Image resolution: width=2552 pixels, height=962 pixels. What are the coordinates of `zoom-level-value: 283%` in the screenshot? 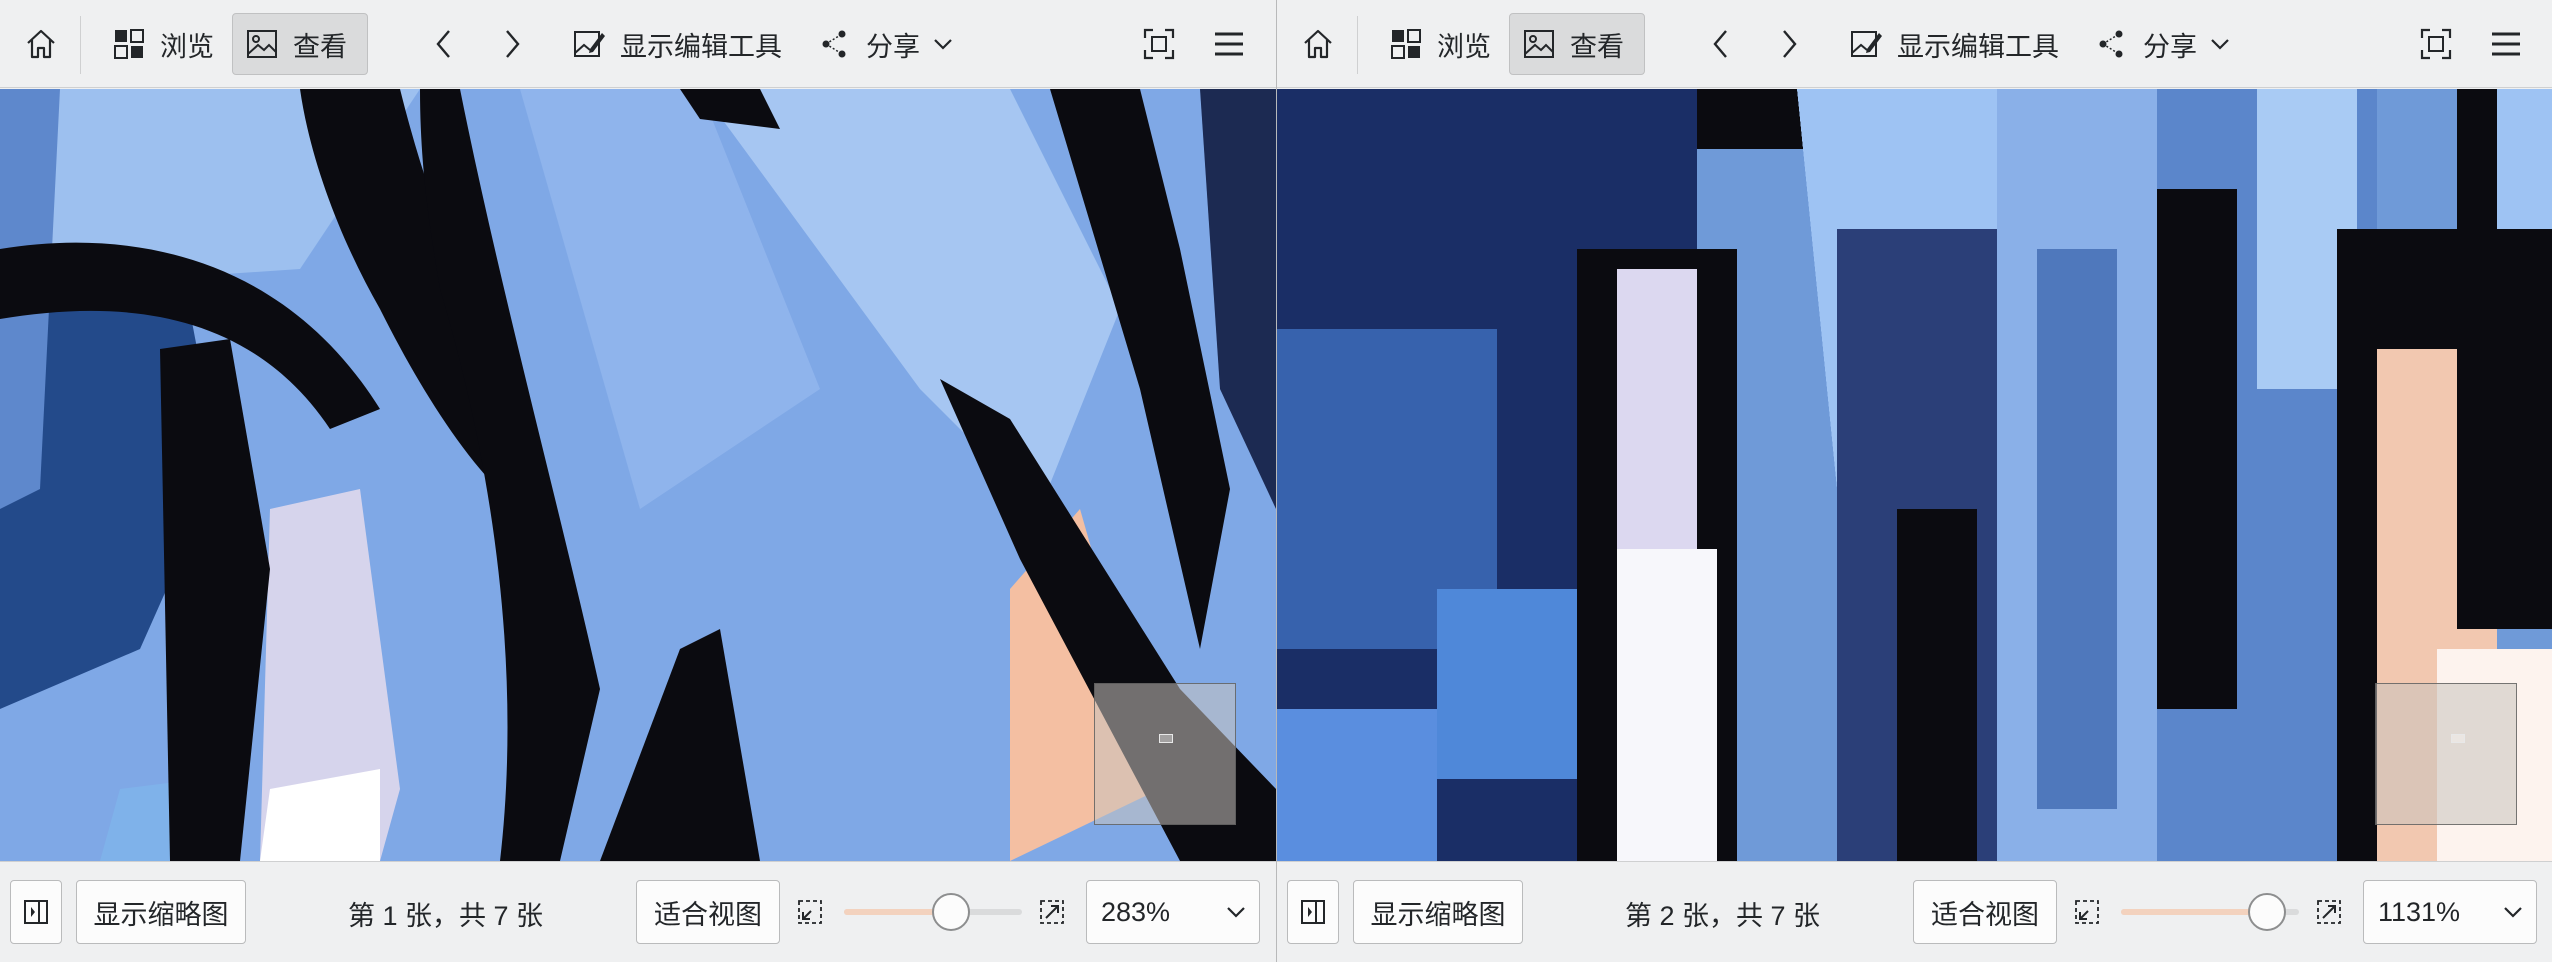 It's located at (1136, 911).